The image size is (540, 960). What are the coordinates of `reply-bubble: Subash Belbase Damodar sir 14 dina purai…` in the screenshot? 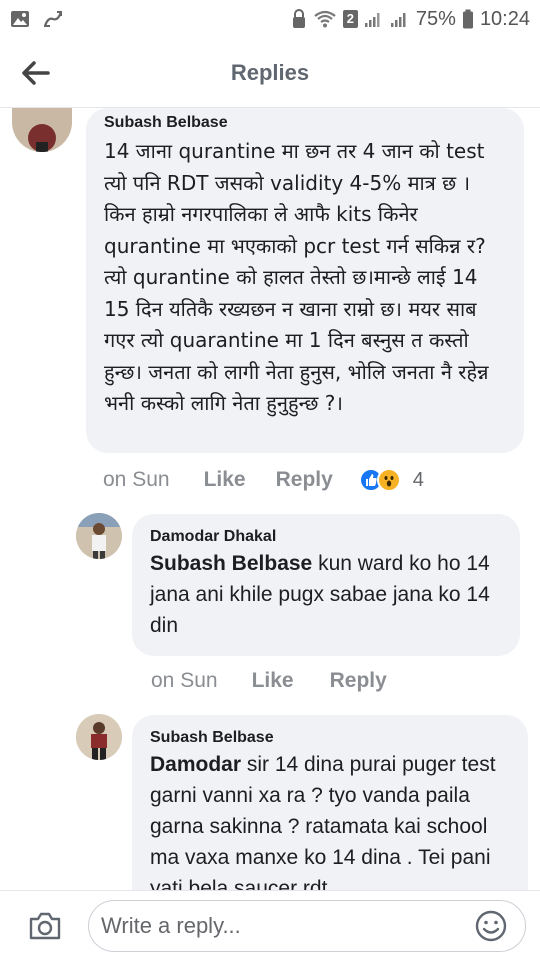 It's located at (330, 802).